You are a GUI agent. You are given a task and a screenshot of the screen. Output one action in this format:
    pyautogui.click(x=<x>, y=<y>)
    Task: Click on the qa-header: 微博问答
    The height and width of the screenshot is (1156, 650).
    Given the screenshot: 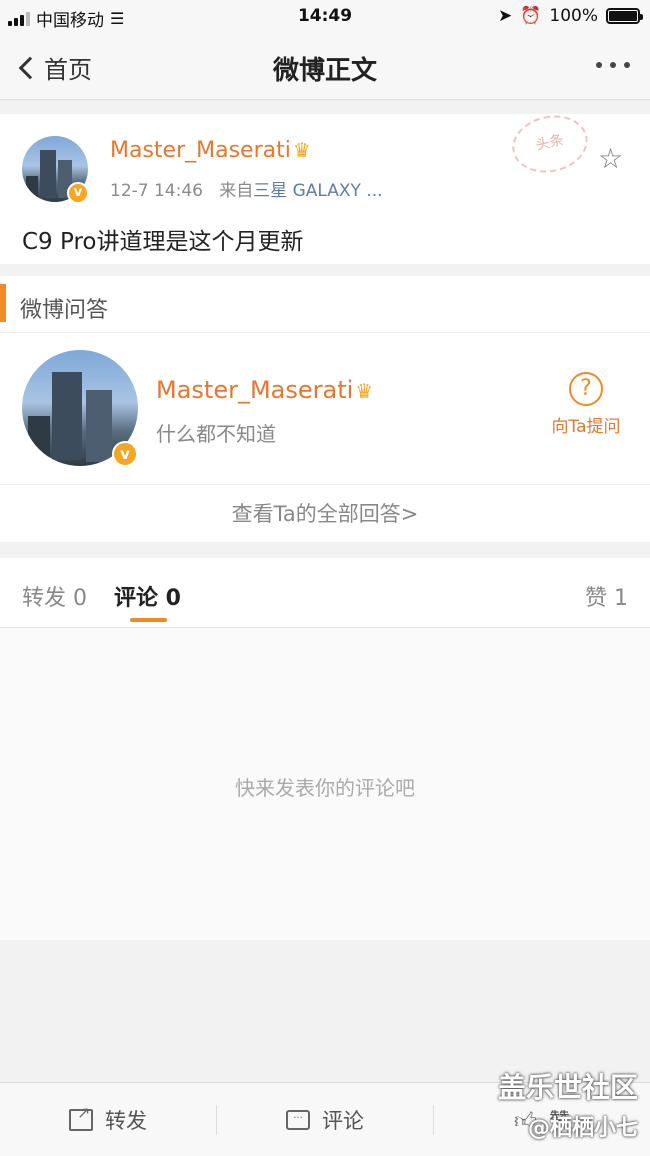 What is the action you would take?
    pyautogui.click(x=325, y=304)
    